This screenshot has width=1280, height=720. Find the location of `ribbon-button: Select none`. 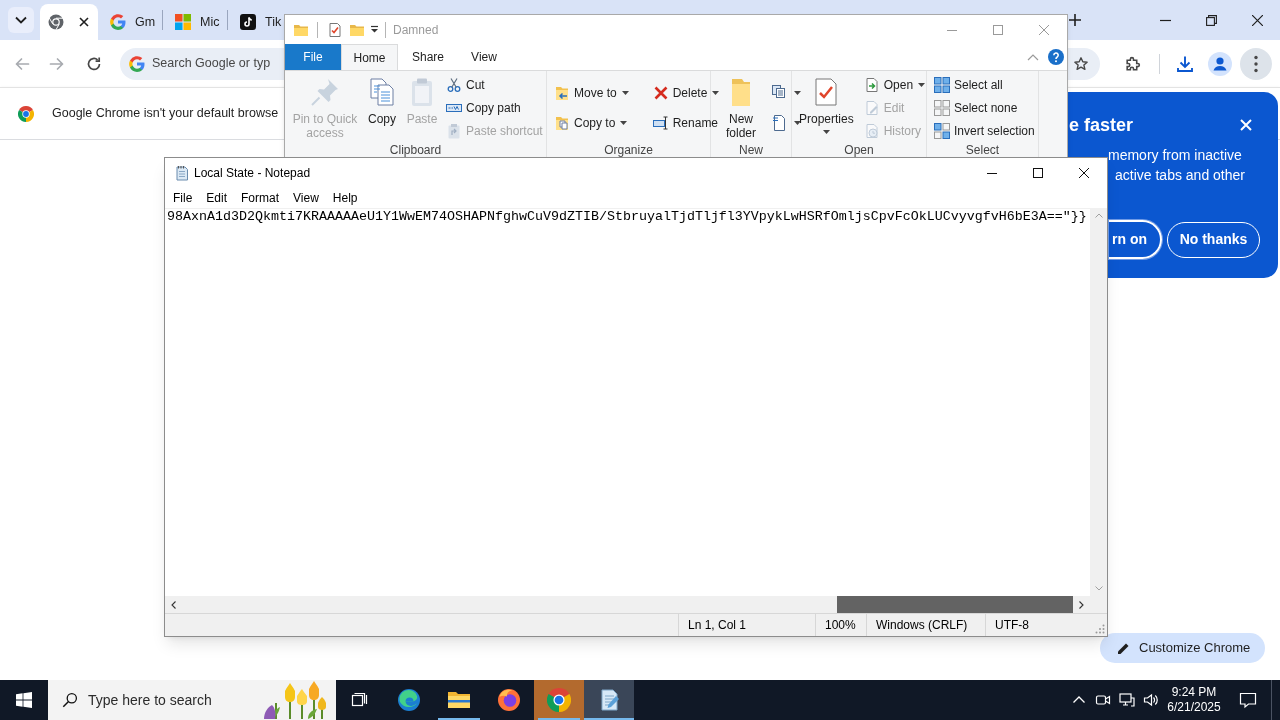

ribbon-button: Select none is located at coordinates (984, 108).